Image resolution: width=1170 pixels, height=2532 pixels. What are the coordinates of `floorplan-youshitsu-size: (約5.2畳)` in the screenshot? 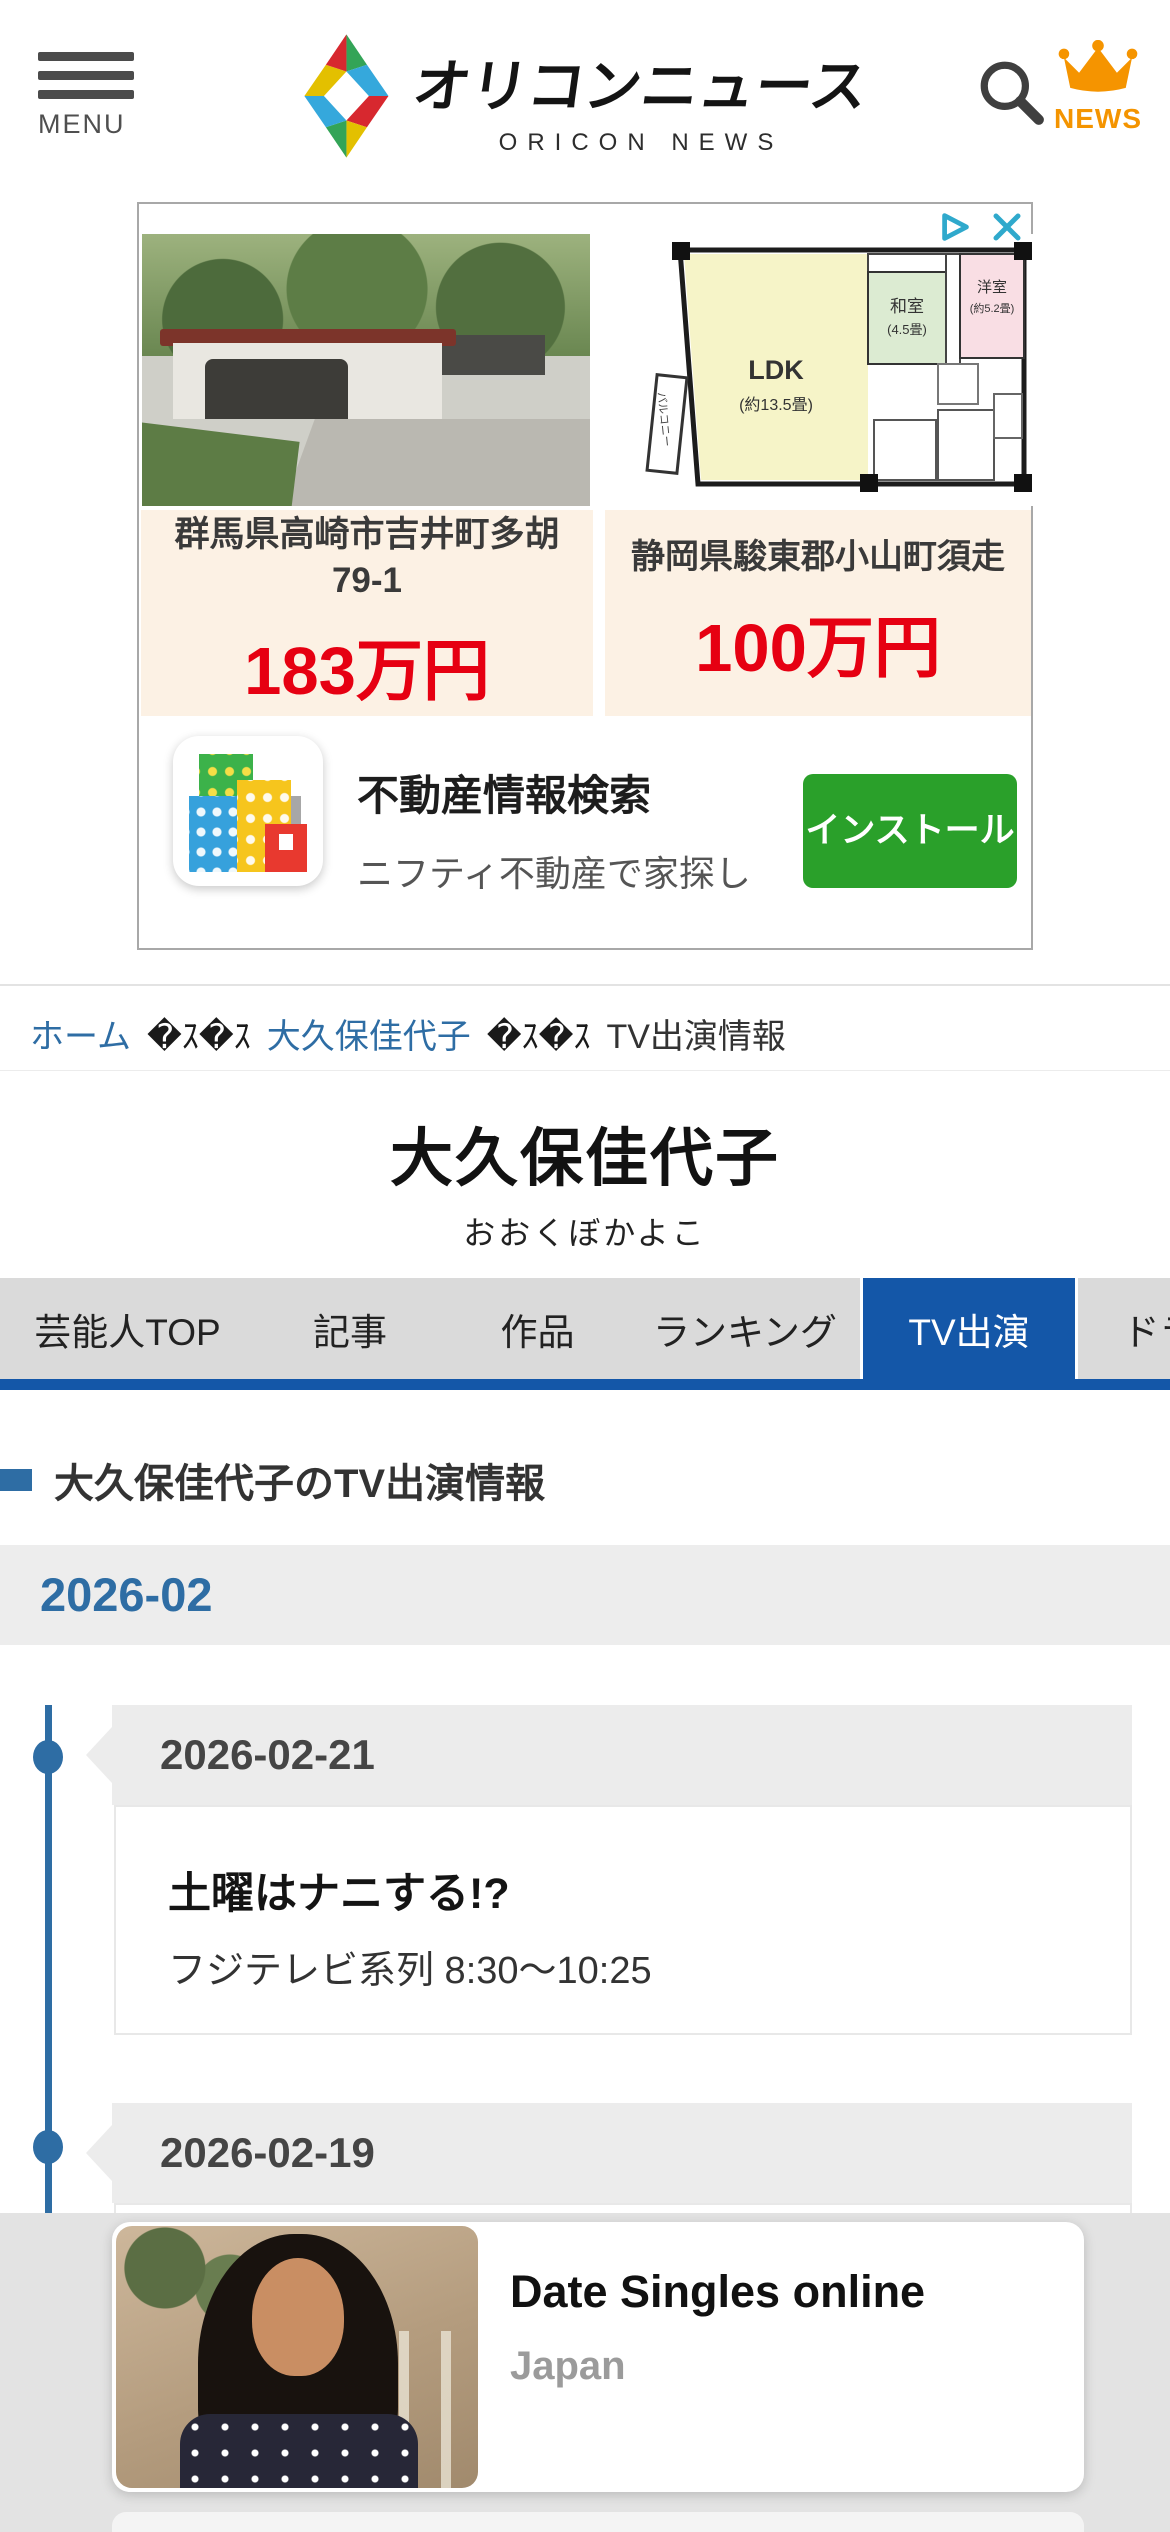 It's located at (992, 308).